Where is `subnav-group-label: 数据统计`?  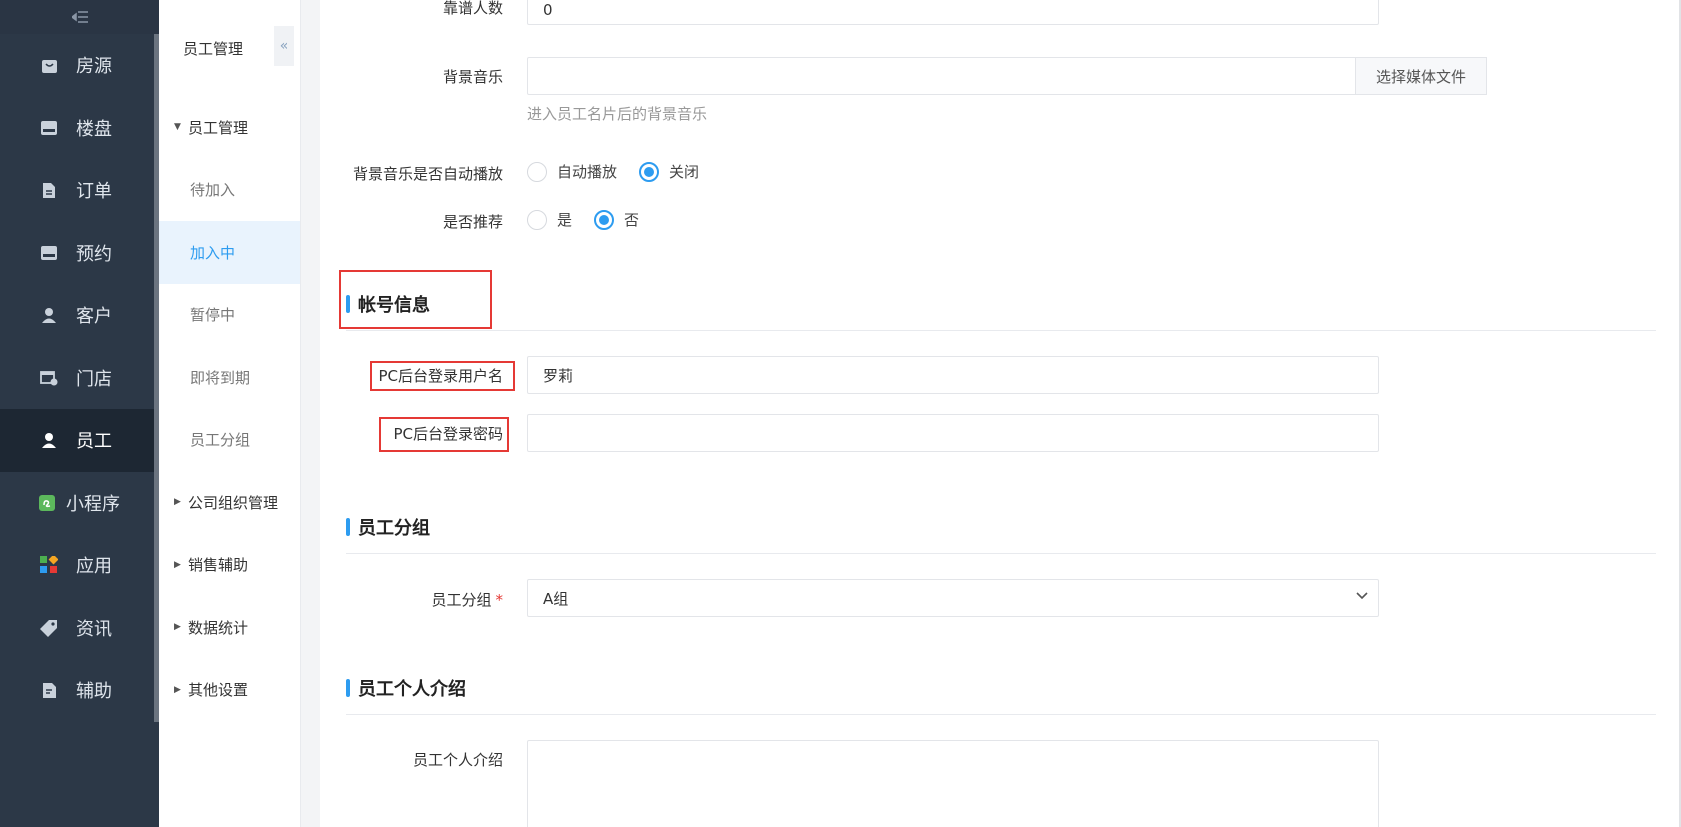
subnav-group-label: 数据统计 is located at coordinates (218, 627).